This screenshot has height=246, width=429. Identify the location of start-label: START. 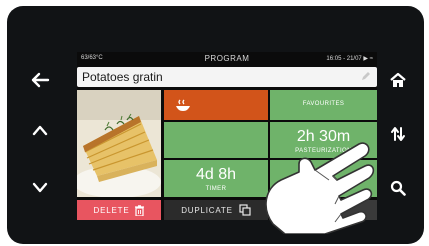
(316, 210).